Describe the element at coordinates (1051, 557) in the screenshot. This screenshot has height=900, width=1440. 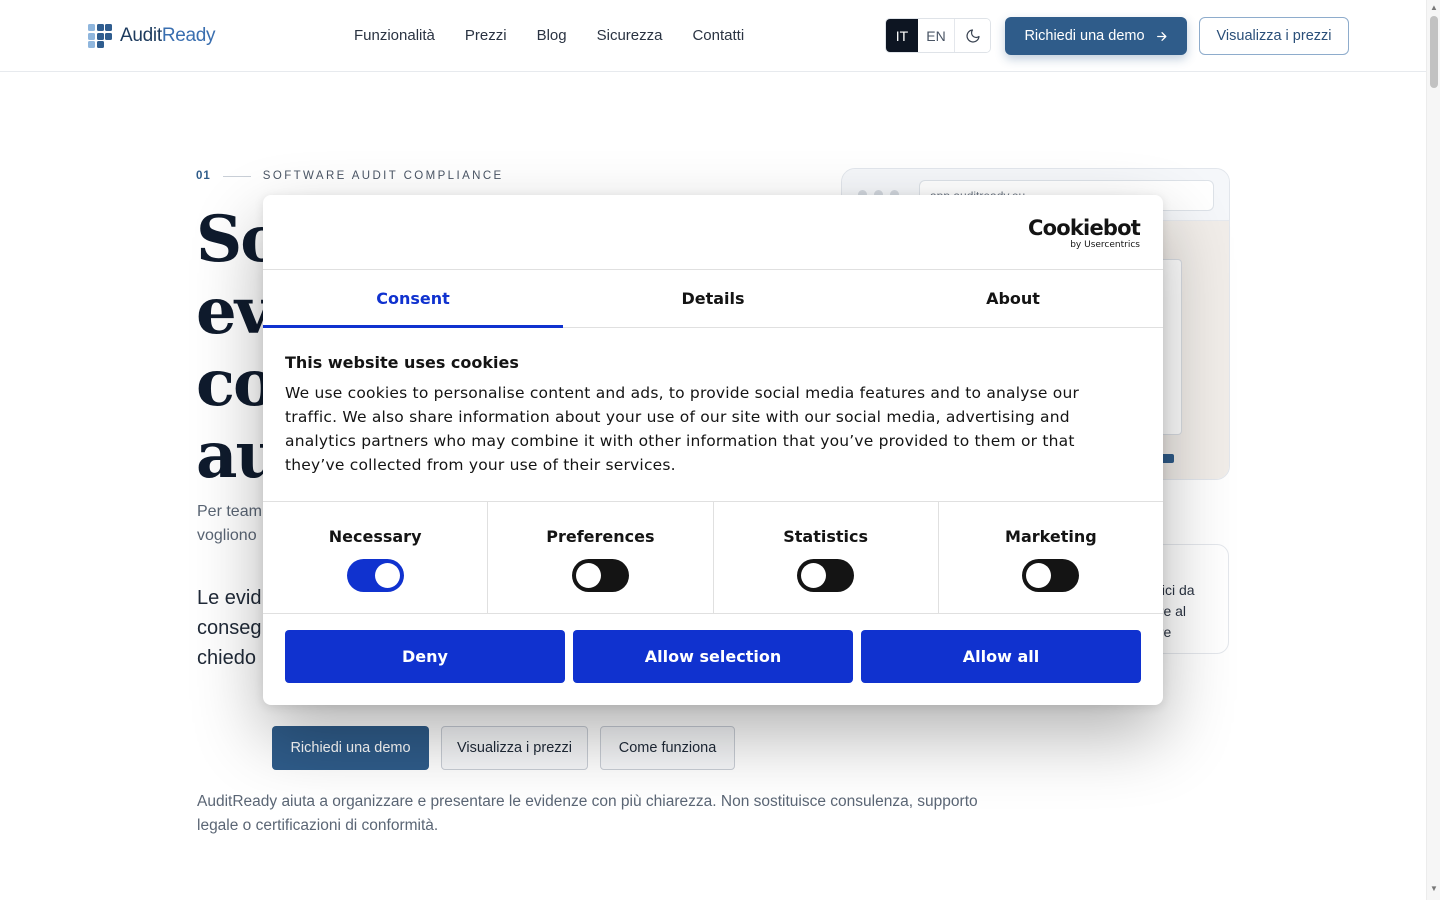
I see `category-marketing: Marketing` at that location.